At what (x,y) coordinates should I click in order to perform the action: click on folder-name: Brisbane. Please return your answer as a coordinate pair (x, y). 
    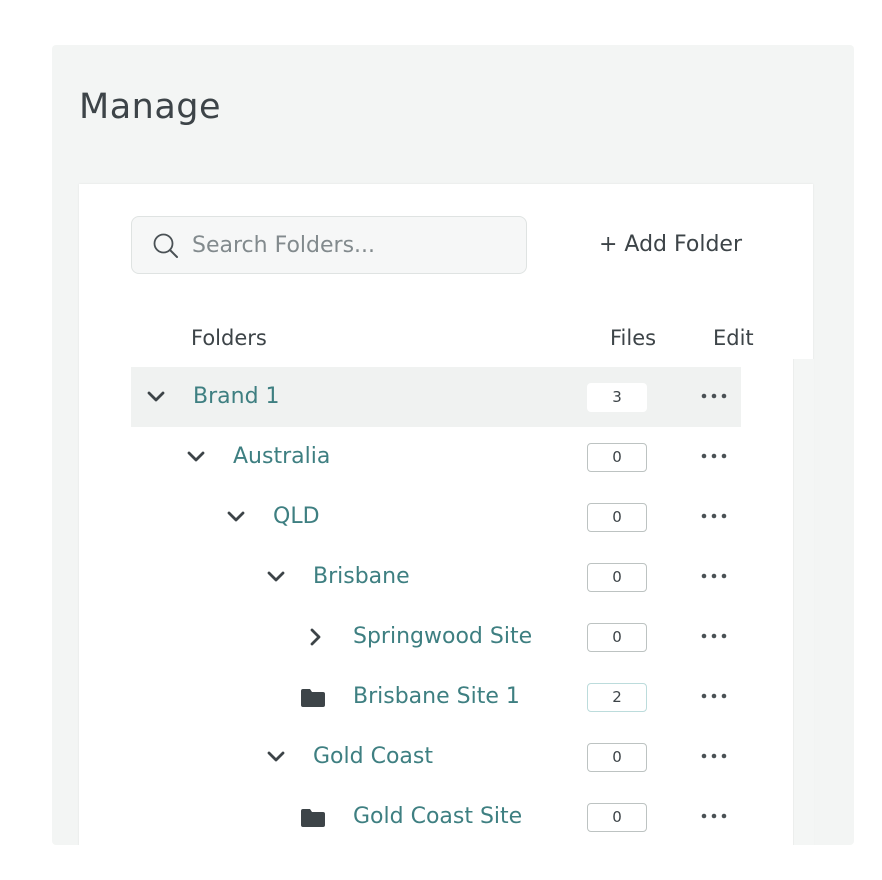
    Looking at the image, I should click on (361, 577).